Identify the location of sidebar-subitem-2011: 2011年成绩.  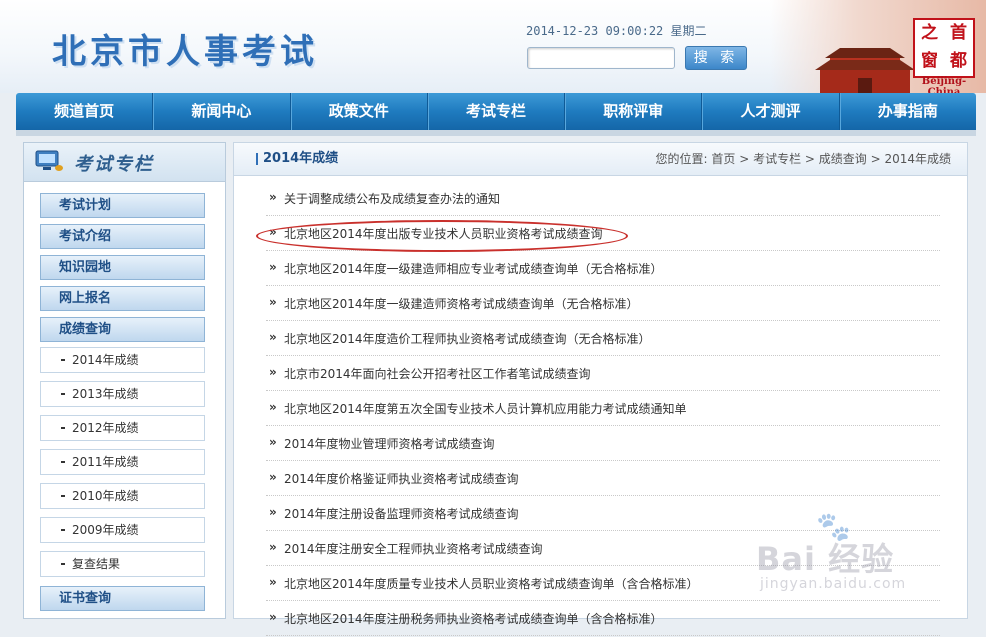
(122, 462).